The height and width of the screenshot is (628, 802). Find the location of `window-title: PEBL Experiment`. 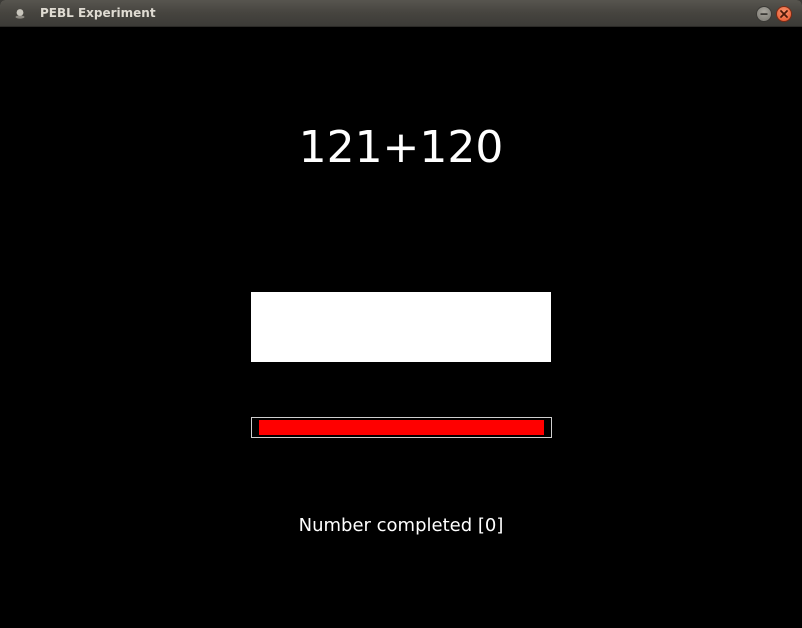

window-title: PEBL Experiment is located at coordinates (98, 13).